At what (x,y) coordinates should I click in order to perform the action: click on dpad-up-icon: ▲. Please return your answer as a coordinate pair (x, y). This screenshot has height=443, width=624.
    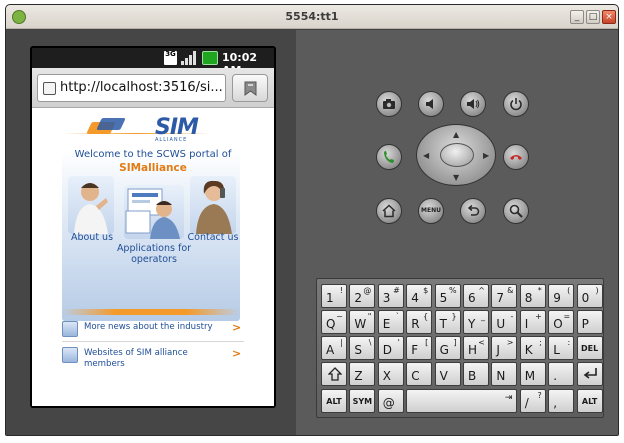
    Looking at the image, I should click on (456, 135).